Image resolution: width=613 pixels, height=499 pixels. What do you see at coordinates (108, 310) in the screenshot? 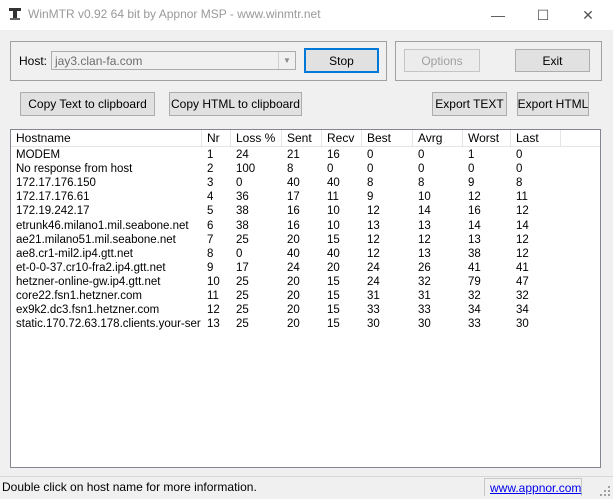
I see `hostname-cell: ex9k2.dc3.fsn1.hetzner.com` at bounding box center [108, 310].